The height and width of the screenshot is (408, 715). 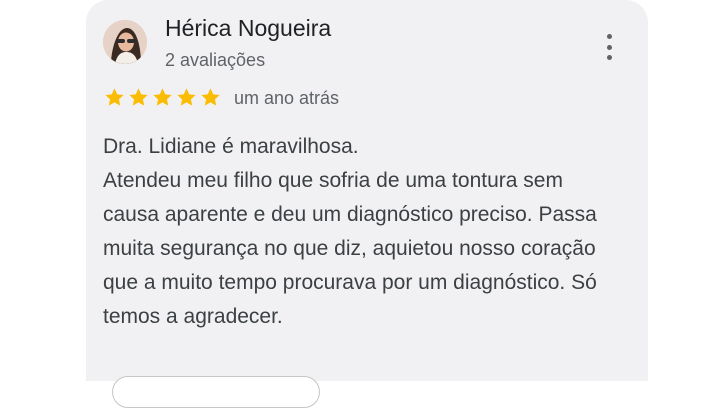 What do you see at coordinates (609, 47) in the screenshot?
I see `more-options-button` at bounding box center [609, 47].